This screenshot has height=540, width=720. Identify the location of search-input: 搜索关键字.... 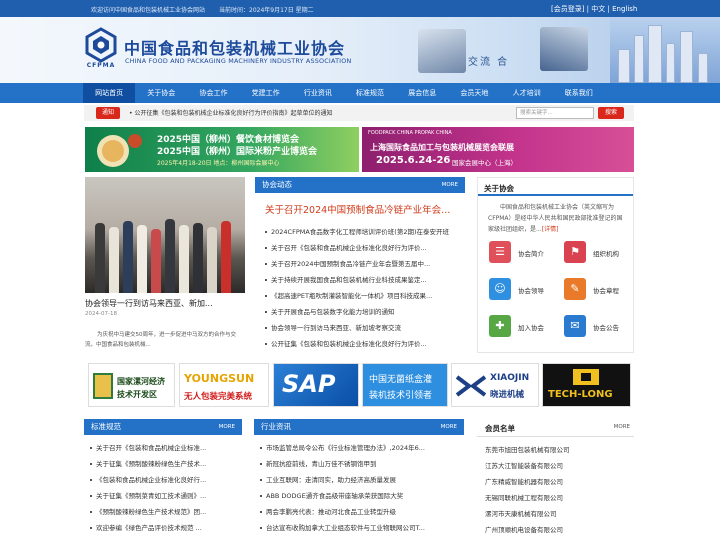
(555, 113).